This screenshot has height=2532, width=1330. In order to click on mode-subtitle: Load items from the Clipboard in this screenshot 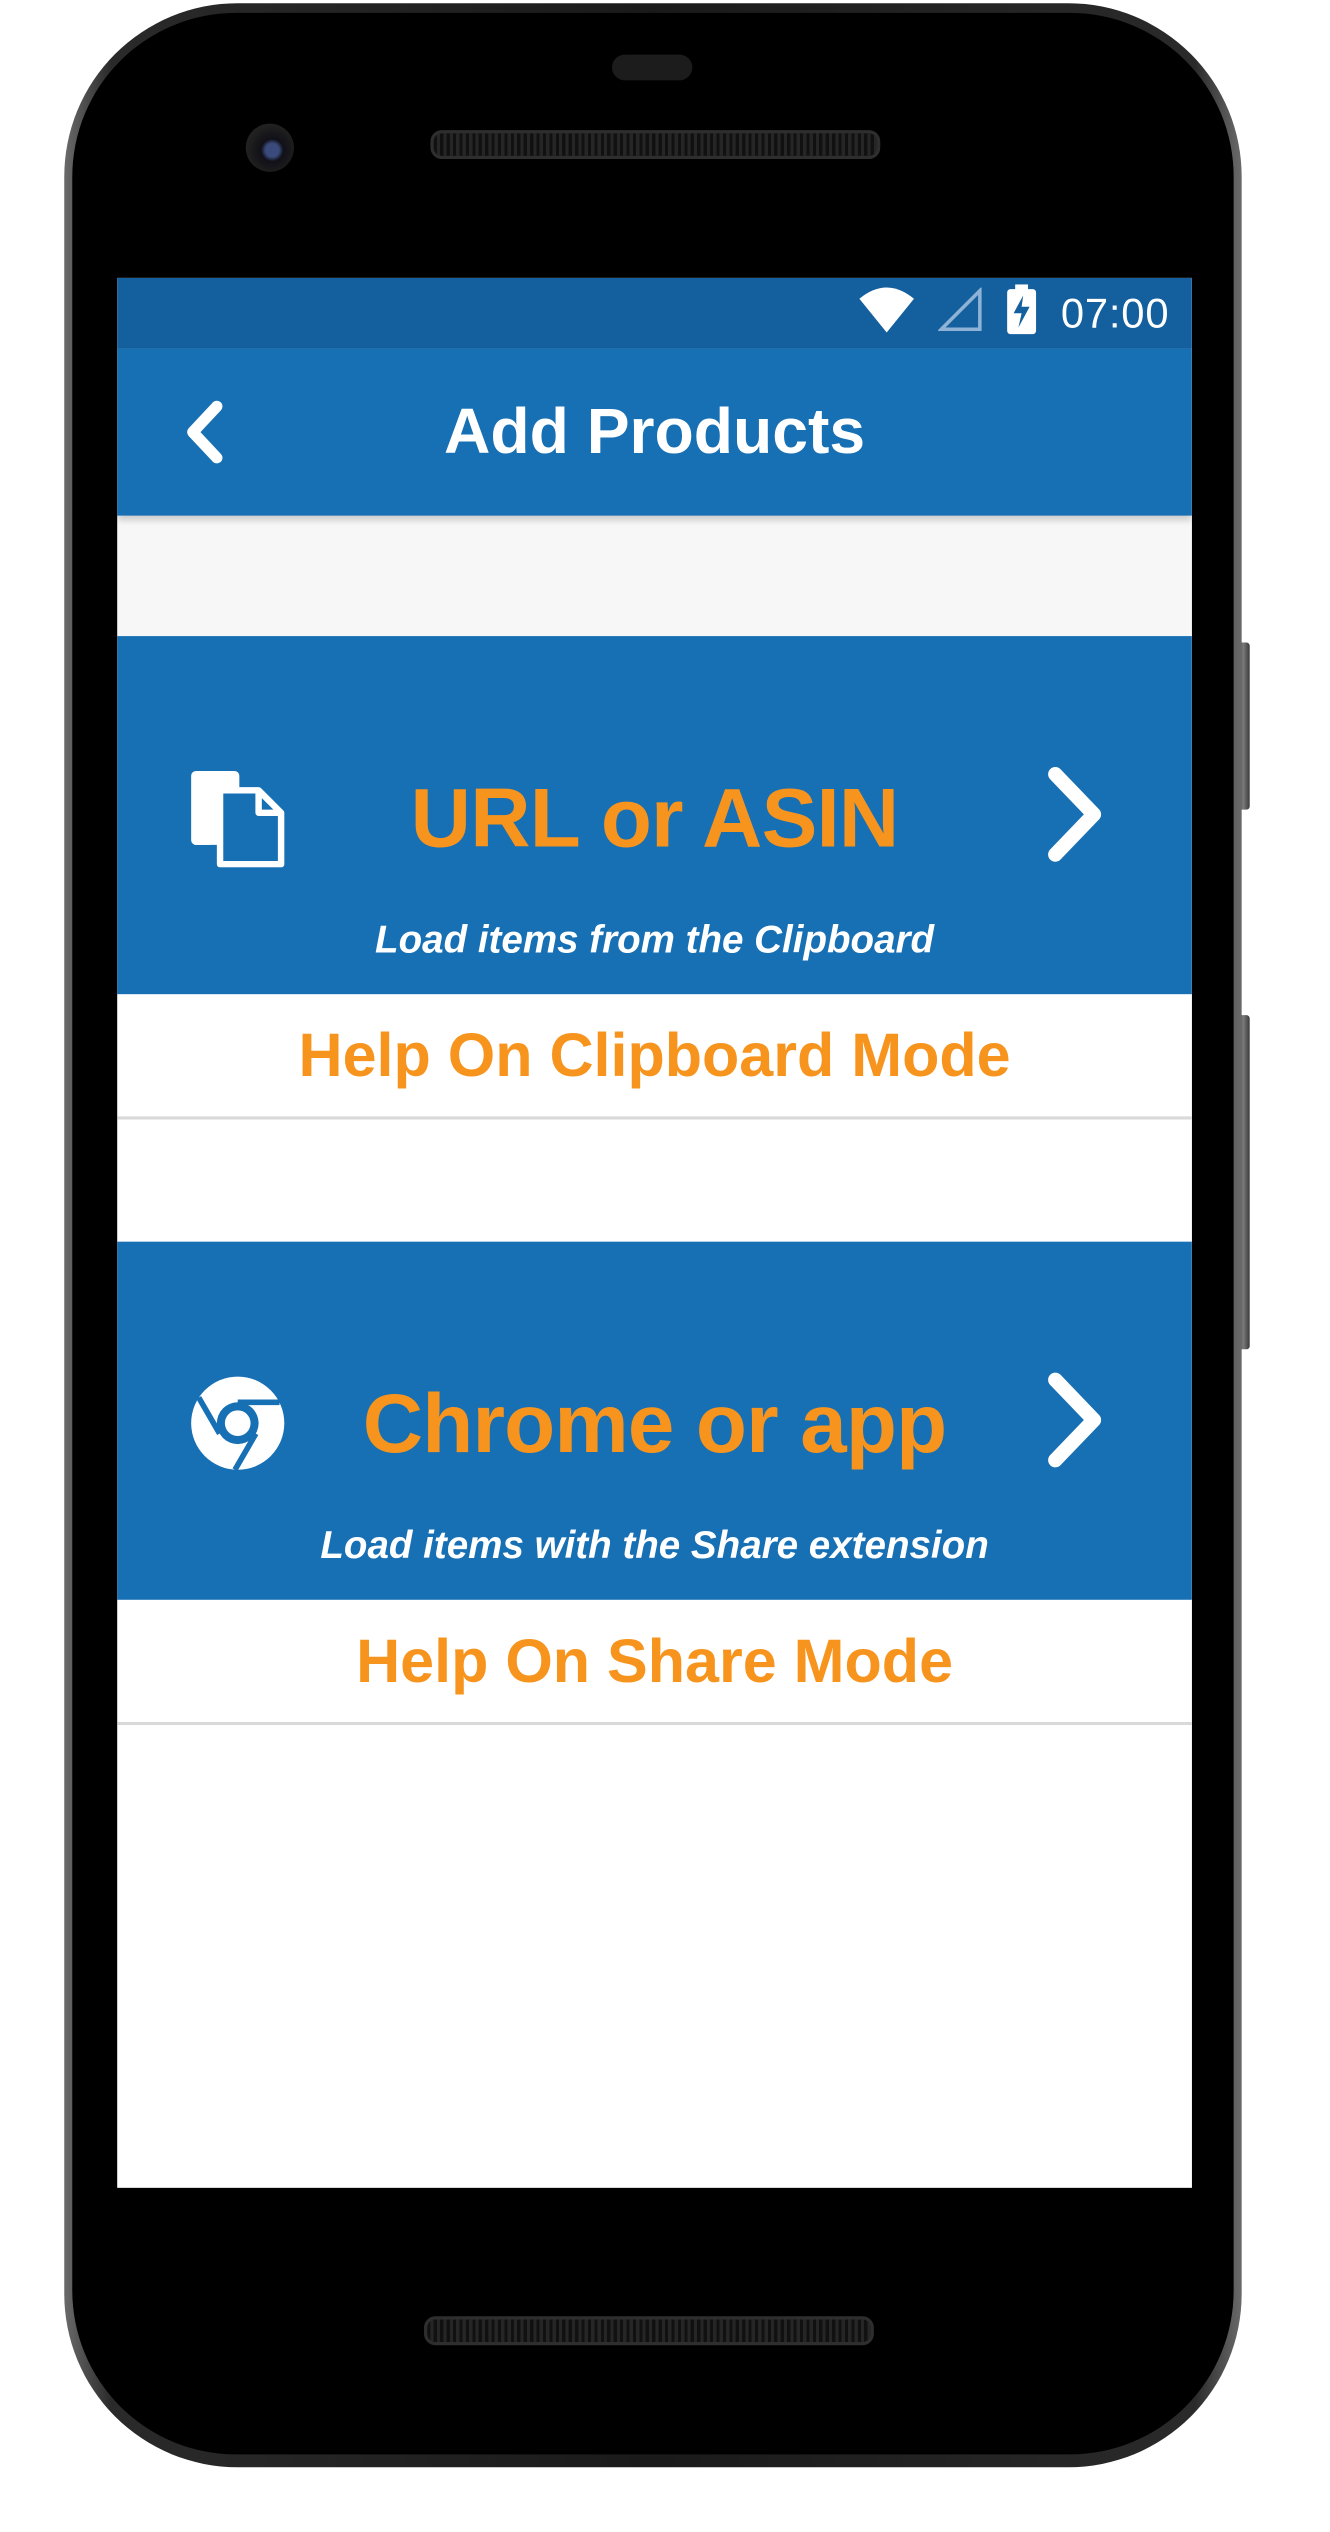, I will do `click(655, 940)`.